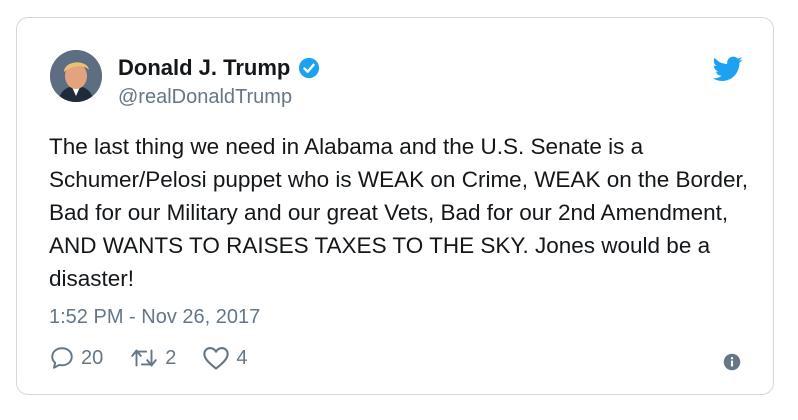 The height and width of the screenshot is (420, 798). I want to click on author-handle: @realDonaldTrump, so click(205, 97).